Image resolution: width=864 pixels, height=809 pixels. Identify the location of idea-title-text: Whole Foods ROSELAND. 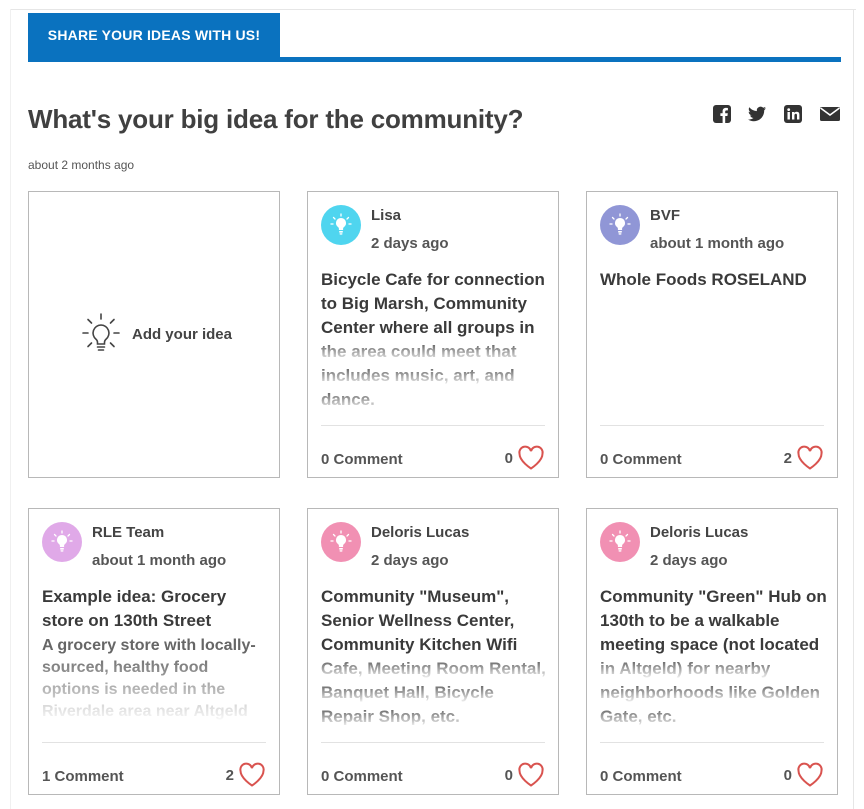
(703, 279).